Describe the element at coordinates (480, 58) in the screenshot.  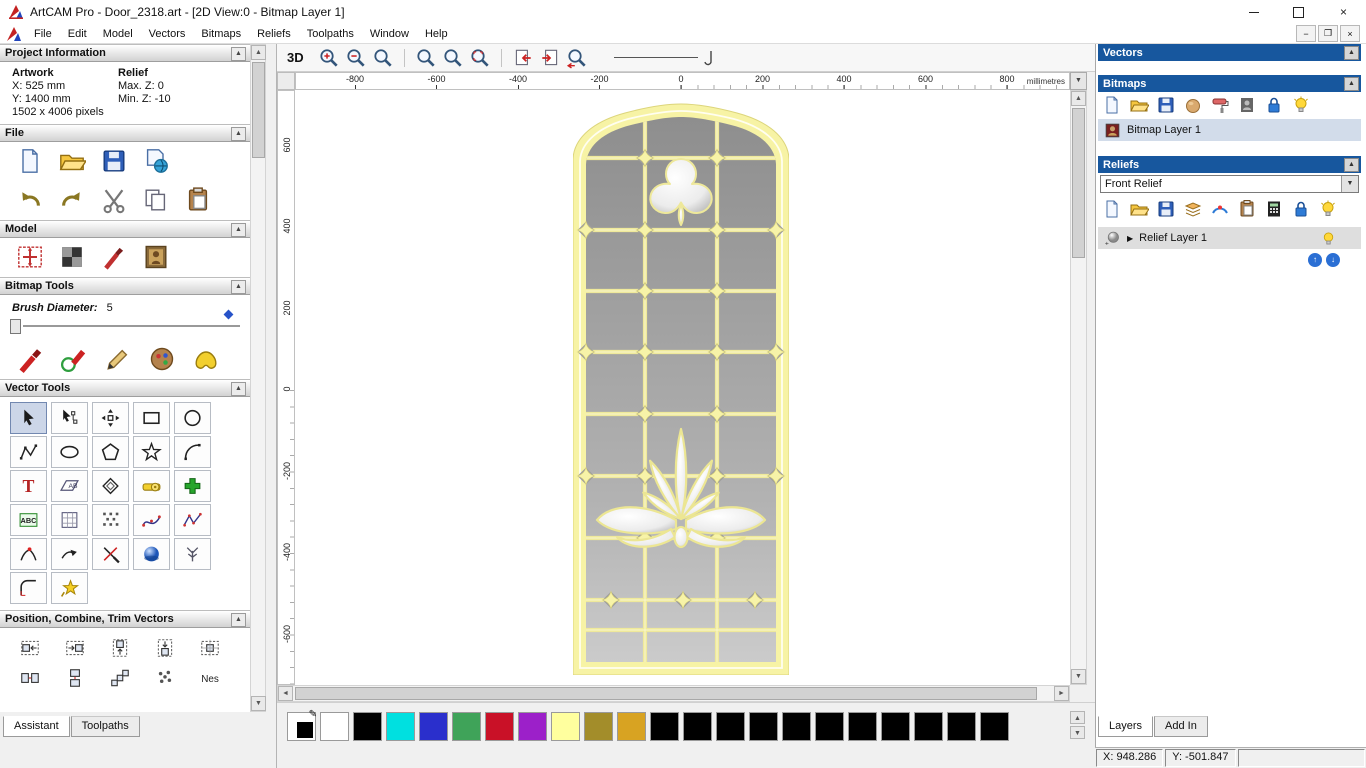
I see `zoom-limits-icon` at that location.